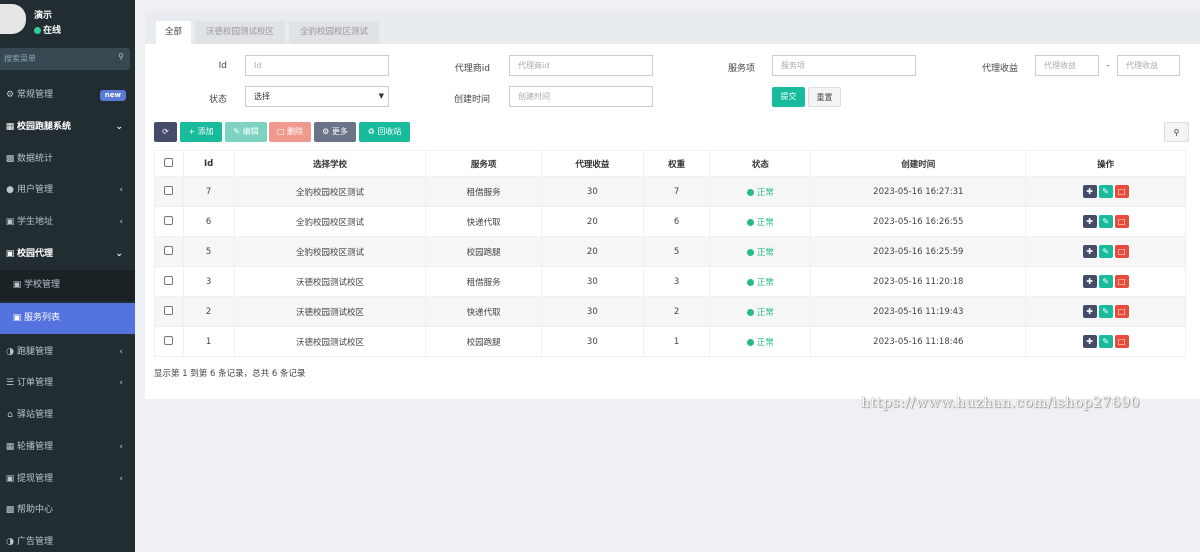 This screenshot has height=552, width=1200. Describe the element at coordinates (483, 163) in the screenshot. I see `column-header: 服务项` at that location.